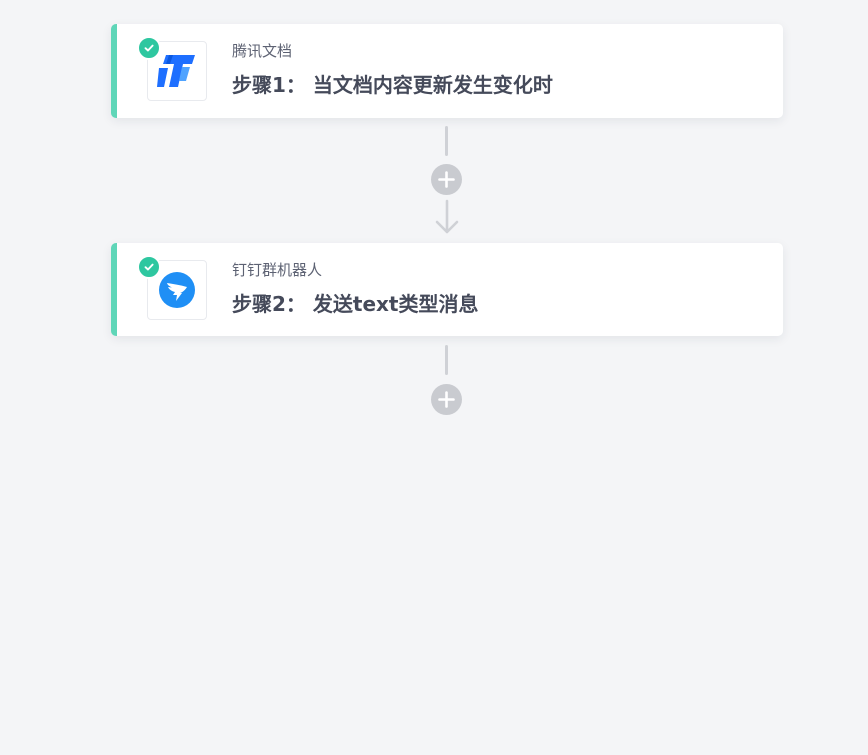 This screenshot has width=868, height=755. Describe the element at coordinates (392, 85) in the screenshot. I see `step-title: 步骤1： 当文档内容更新发生变化时` at that location.